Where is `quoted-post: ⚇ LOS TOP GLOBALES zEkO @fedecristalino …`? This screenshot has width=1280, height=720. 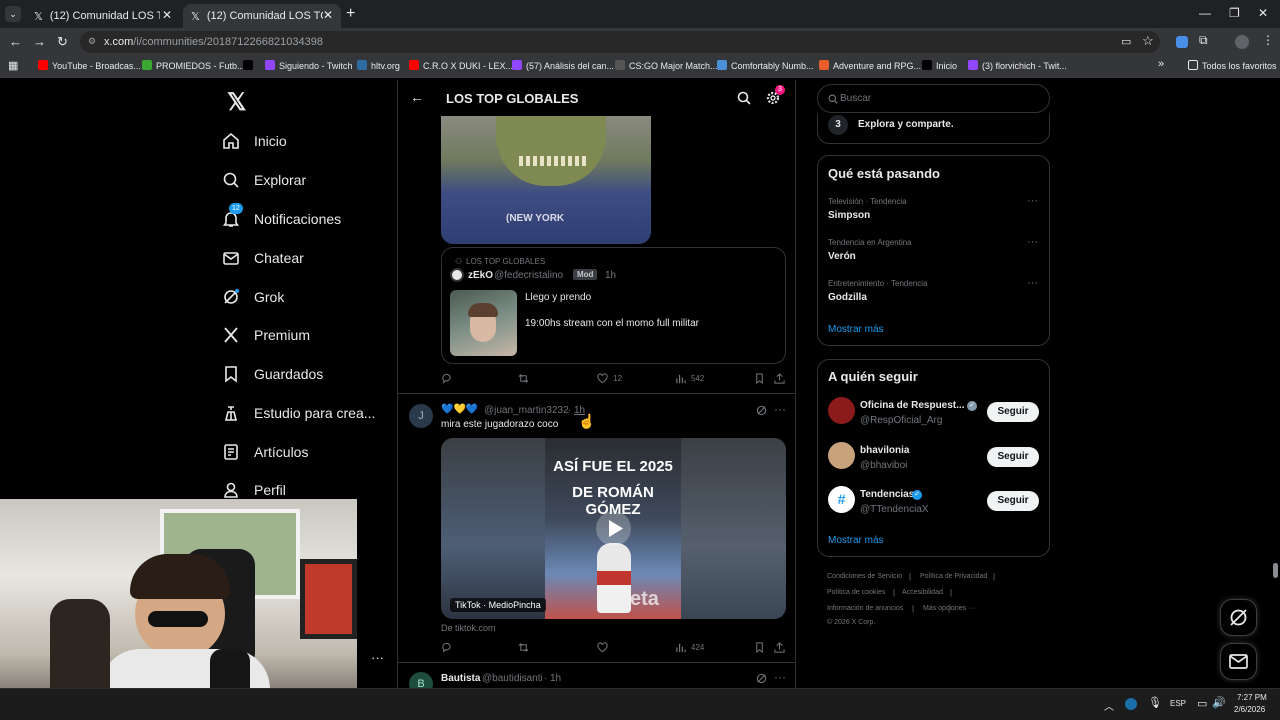
quoted-post: ⚇ LOS TOP GLOBALES zEkO @fedecristalino … is located at coordinates (613, 305).